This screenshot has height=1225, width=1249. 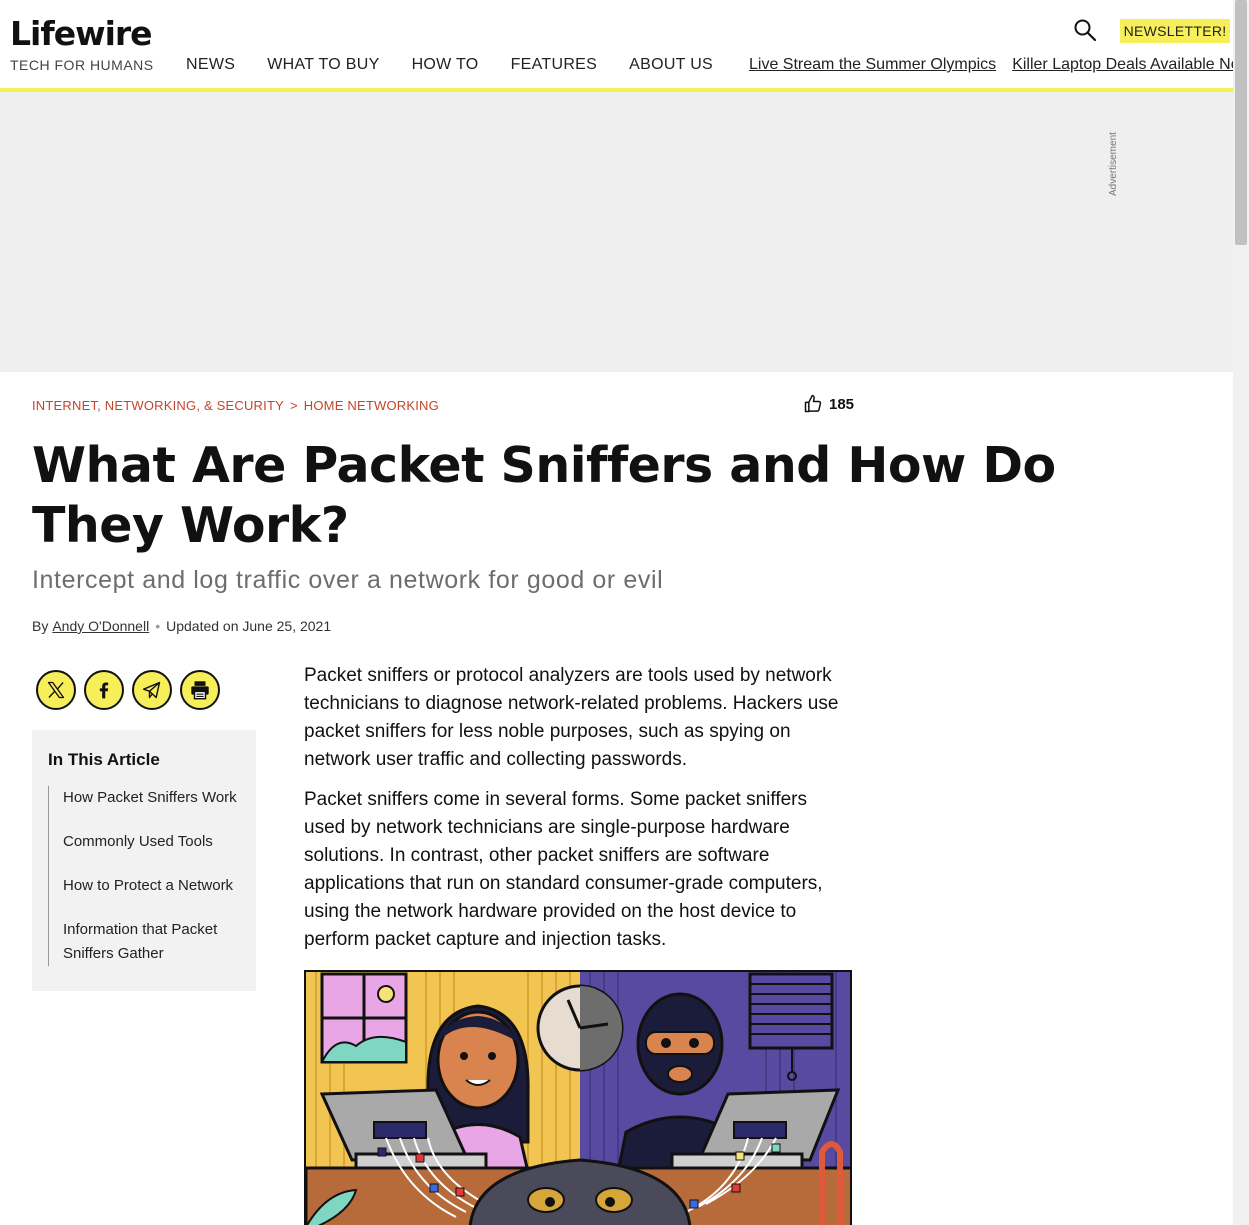 What do you see at coordinates (155, 798) in the screenshot?
I see `toc-item-how-packet-sniffers-work: How Packet Sniffers Work` at bounding box center [155, 798].